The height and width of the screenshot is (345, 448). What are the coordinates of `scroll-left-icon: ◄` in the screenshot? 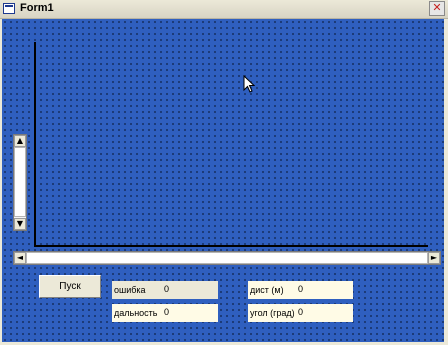 It's located at (20, 258).